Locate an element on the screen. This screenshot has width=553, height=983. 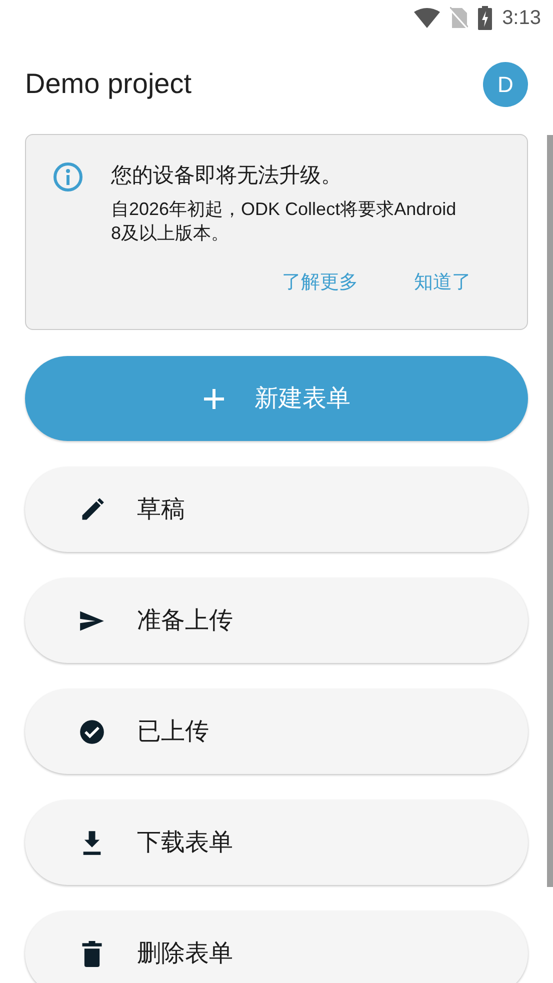
menu-button: 草稿 is located at coordinates (276, 509).